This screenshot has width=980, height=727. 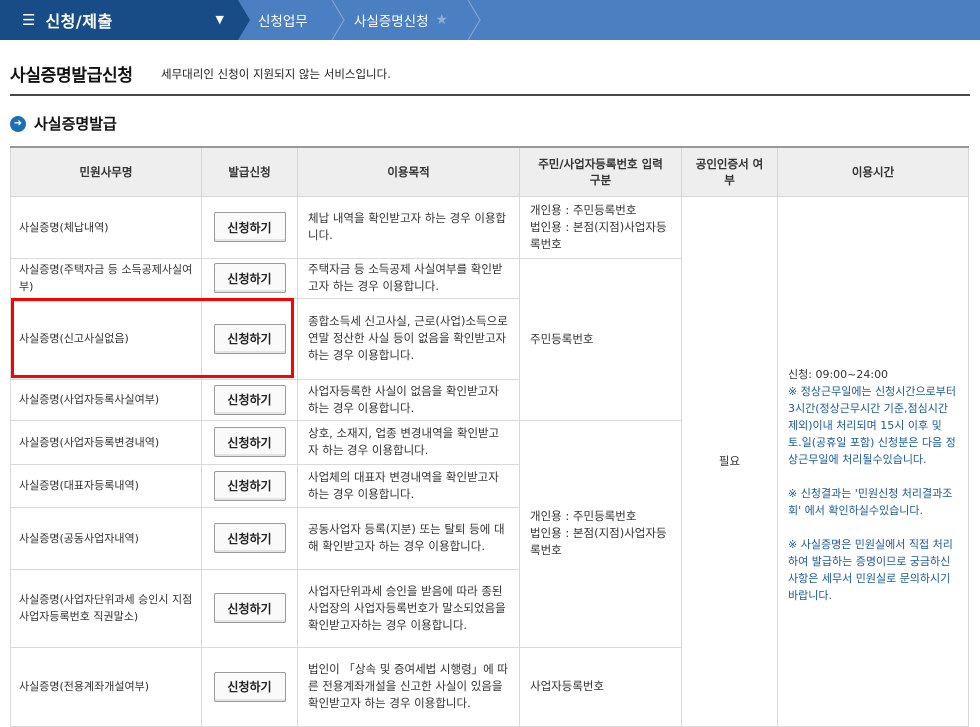 I want to click on breadcrumb-label: 사실증명신청, so click(x=391, y=22).